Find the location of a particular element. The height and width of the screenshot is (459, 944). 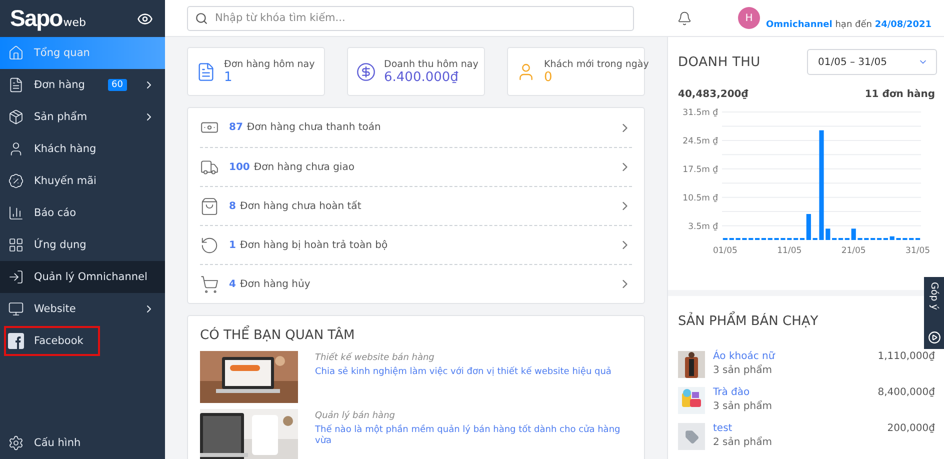

monitor-icon is located at coordinates (16, 309).